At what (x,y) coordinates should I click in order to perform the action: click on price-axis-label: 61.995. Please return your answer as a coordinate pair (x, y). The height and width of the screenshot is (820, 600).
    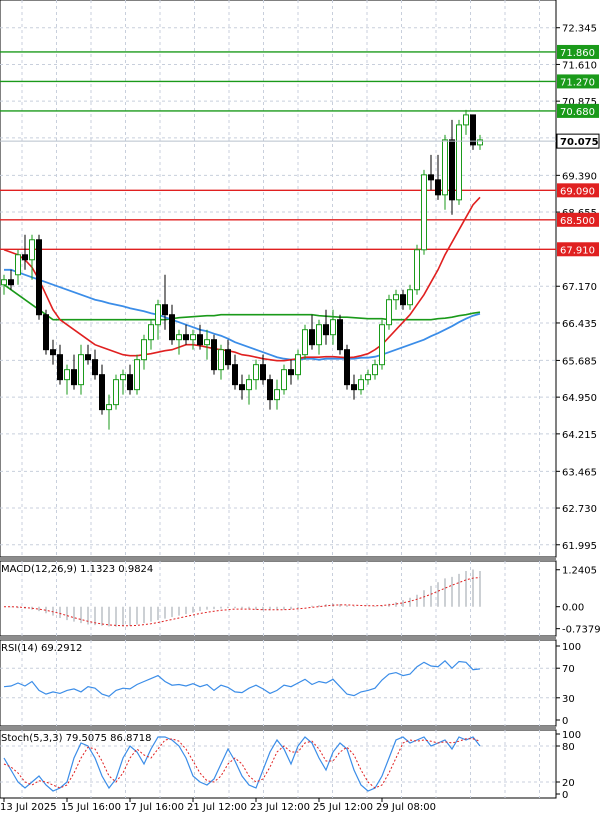
    Looking at the image, I should click on (579, 546).